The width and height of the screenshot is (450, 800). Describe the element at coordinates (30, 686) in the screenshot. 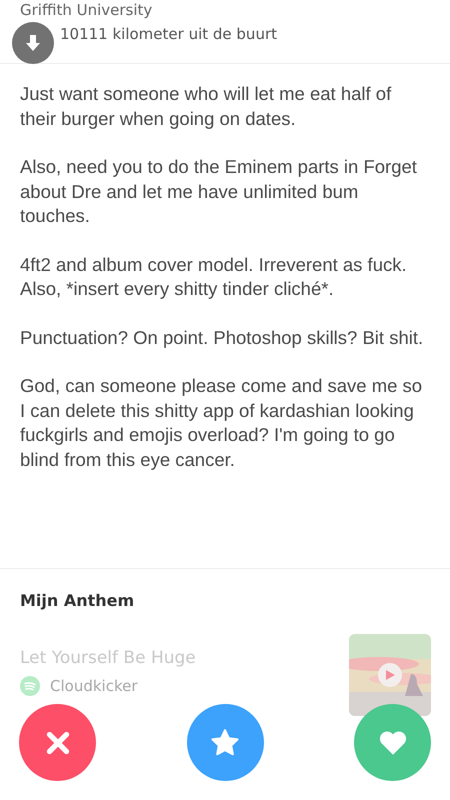

I see `music-service-icon` at that location.